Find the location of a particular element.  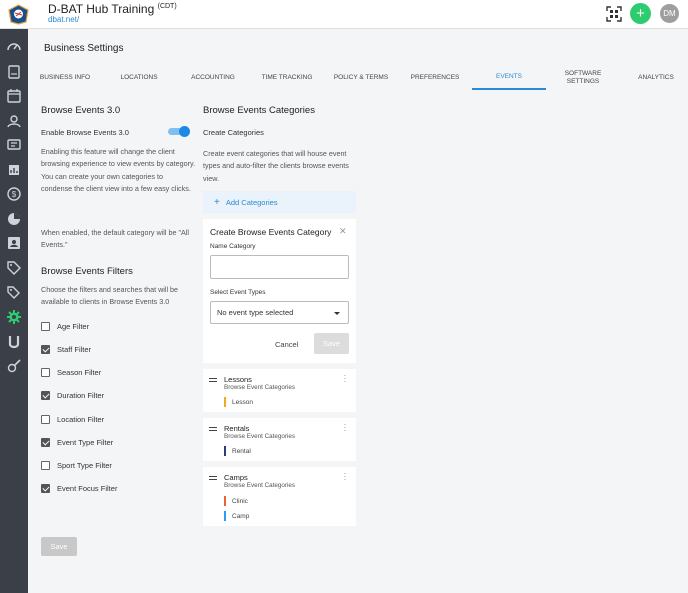

filter-label: Staff Filter is located at coordinates (74, 349).